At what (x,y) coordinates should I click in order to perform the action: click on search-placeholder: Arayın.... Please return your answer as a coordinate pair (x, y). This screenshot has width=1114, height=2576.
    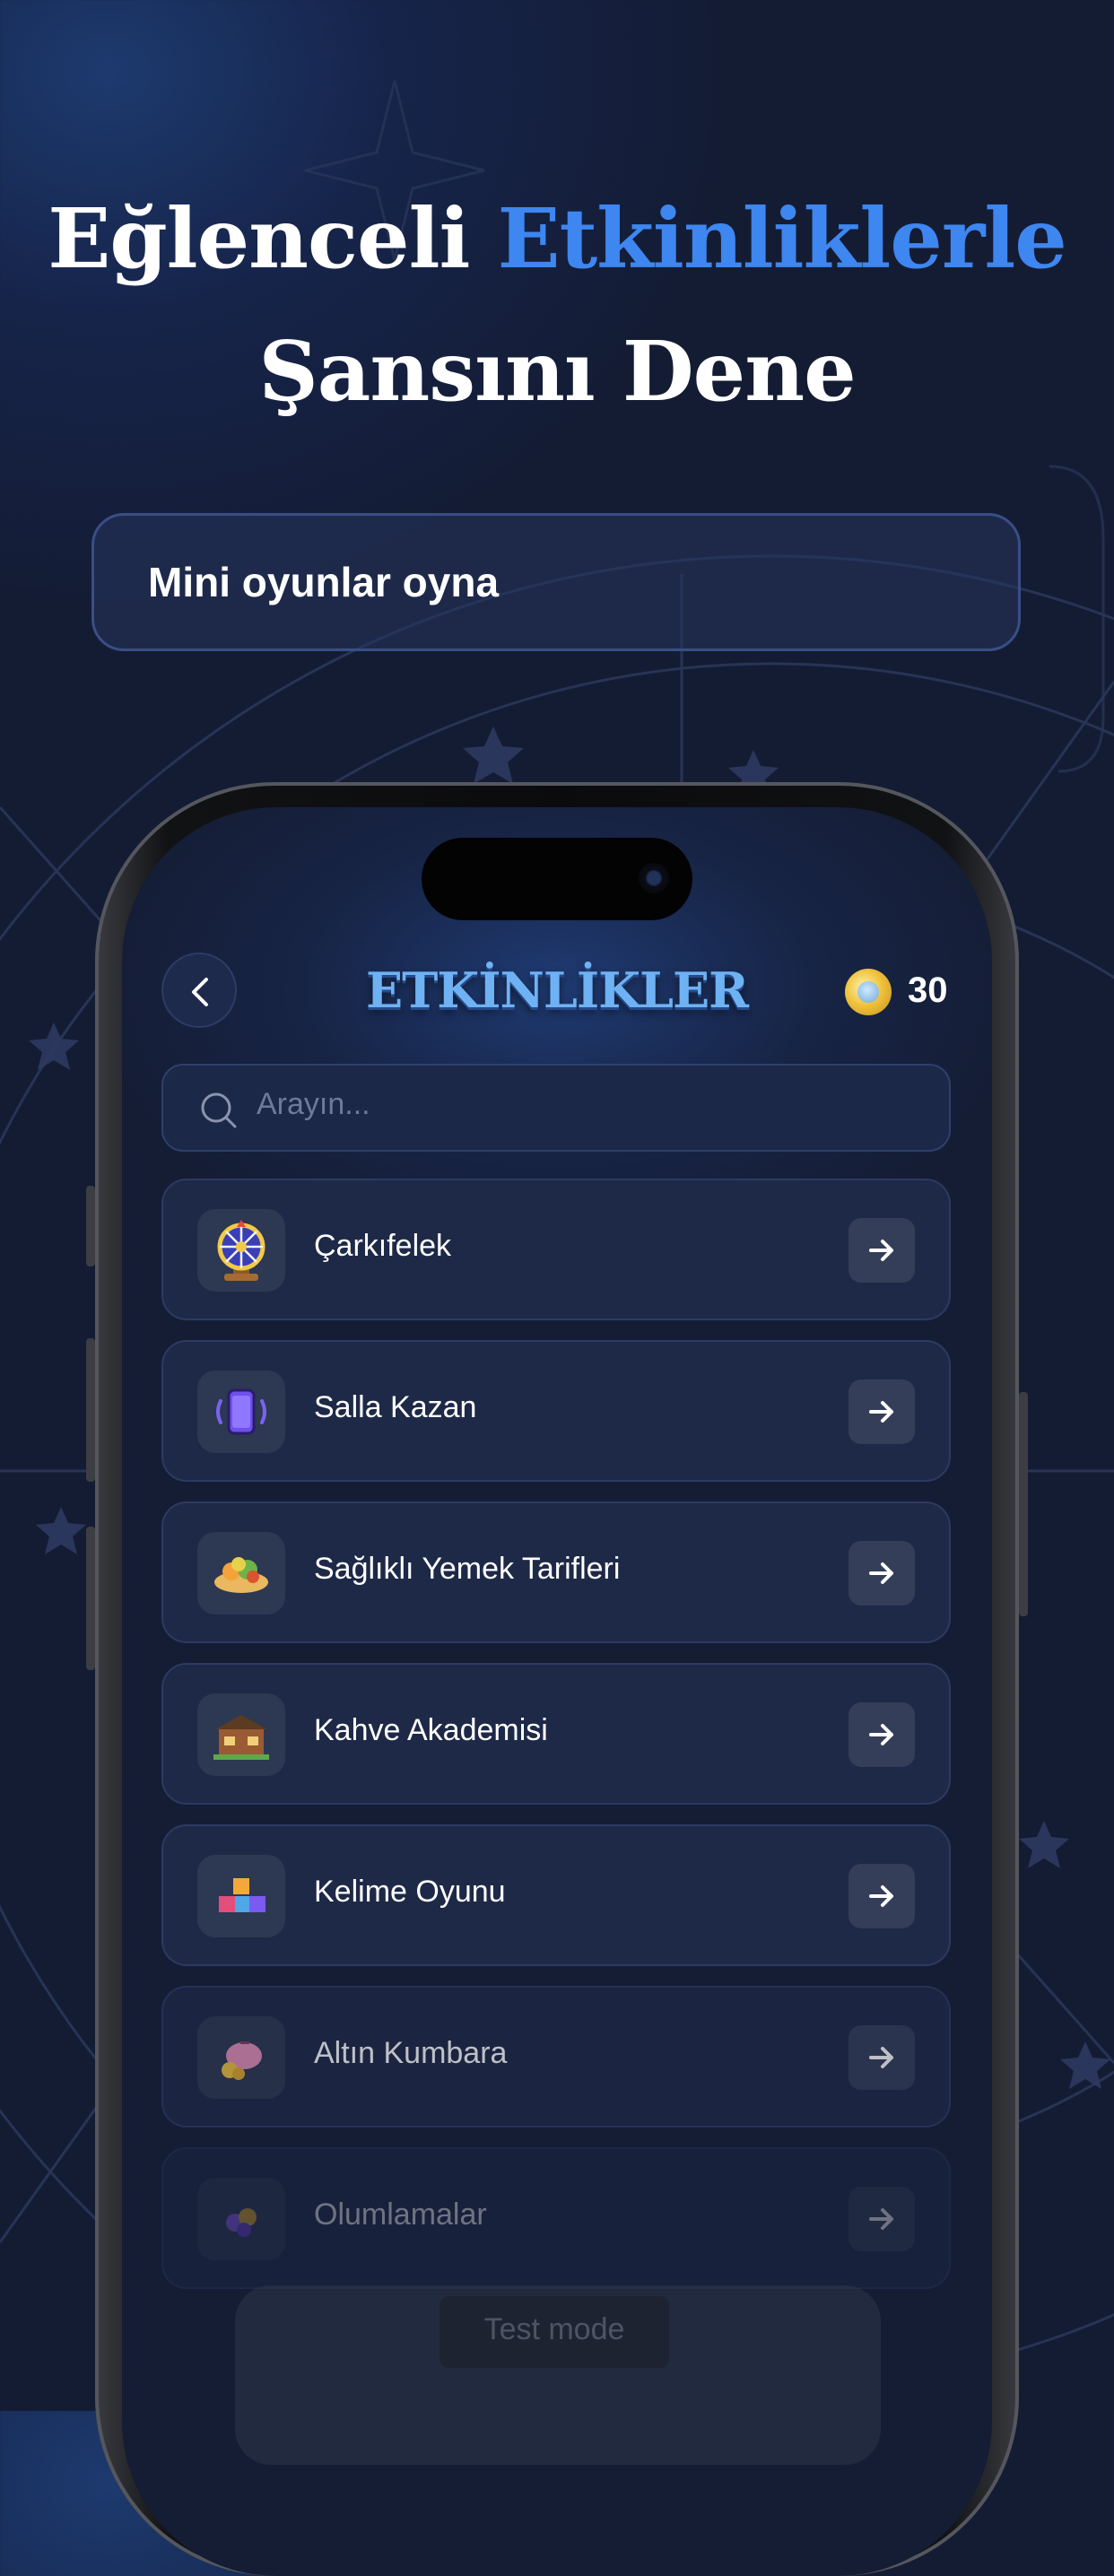
    Looking at the image, I should click on (313, 1104).